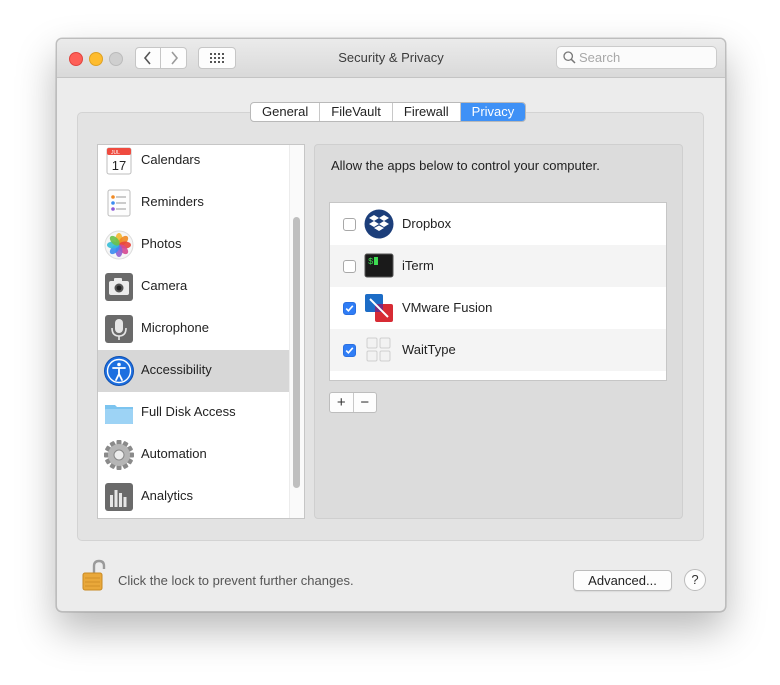  What do you see at coordinates (498, 266) in the screenshot?
I see `app-row-iterm: $ iTerm` at bounding box center [498, 266].